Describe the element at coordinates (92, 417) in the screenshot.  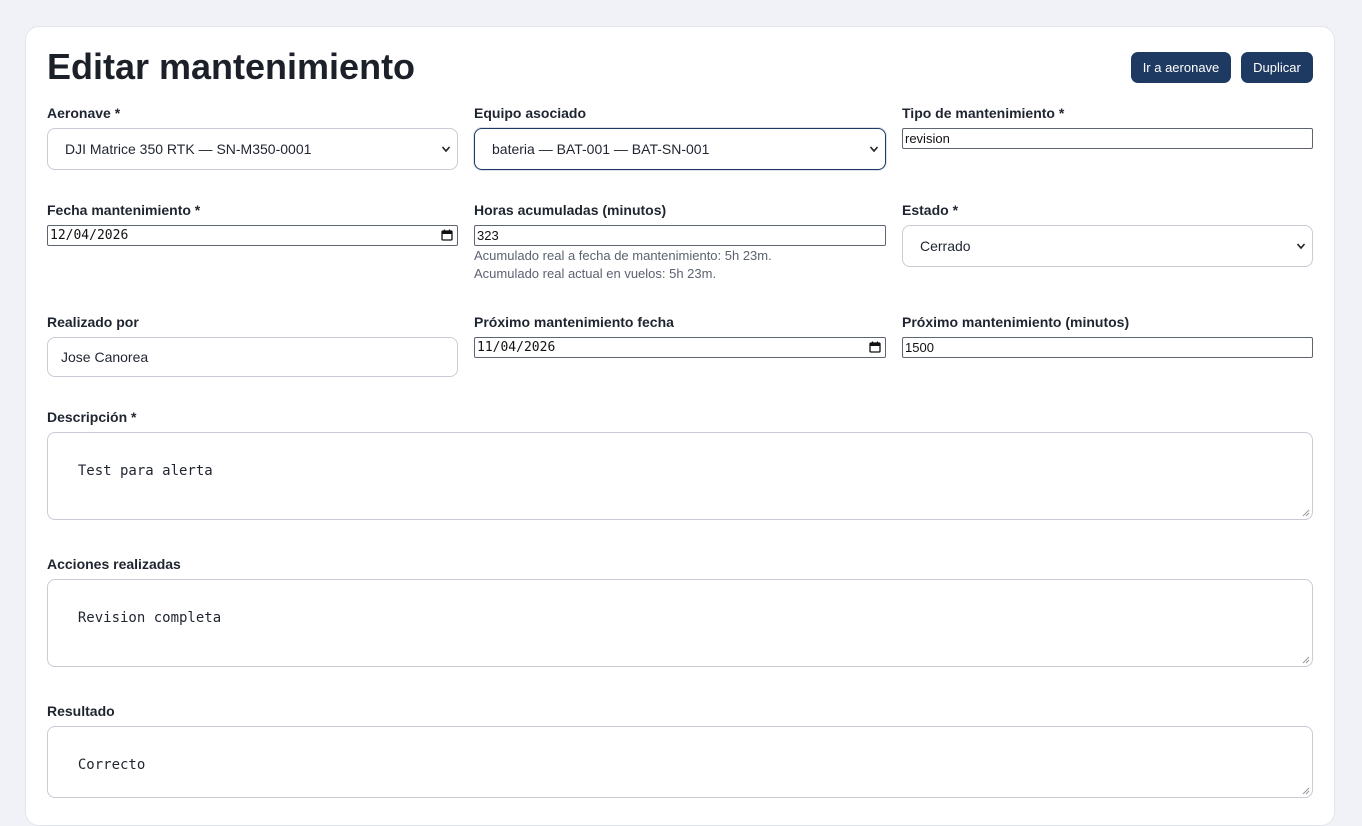
I see `descripcion-label: Descripción *` at that location.